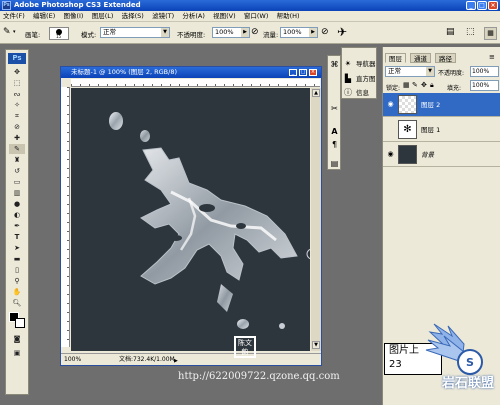 The image size is (500, 405). I want to click on tab-layers: 图层, so click(395, 58).